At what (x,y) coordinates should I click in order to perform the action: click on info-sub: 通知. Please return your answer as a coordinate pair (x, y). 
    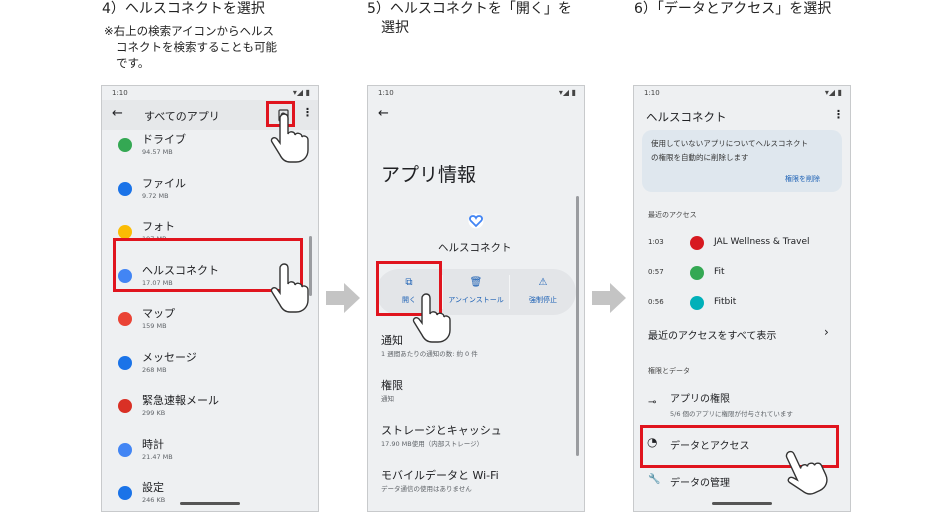
    Looking at the image, I should click on (387, 399).